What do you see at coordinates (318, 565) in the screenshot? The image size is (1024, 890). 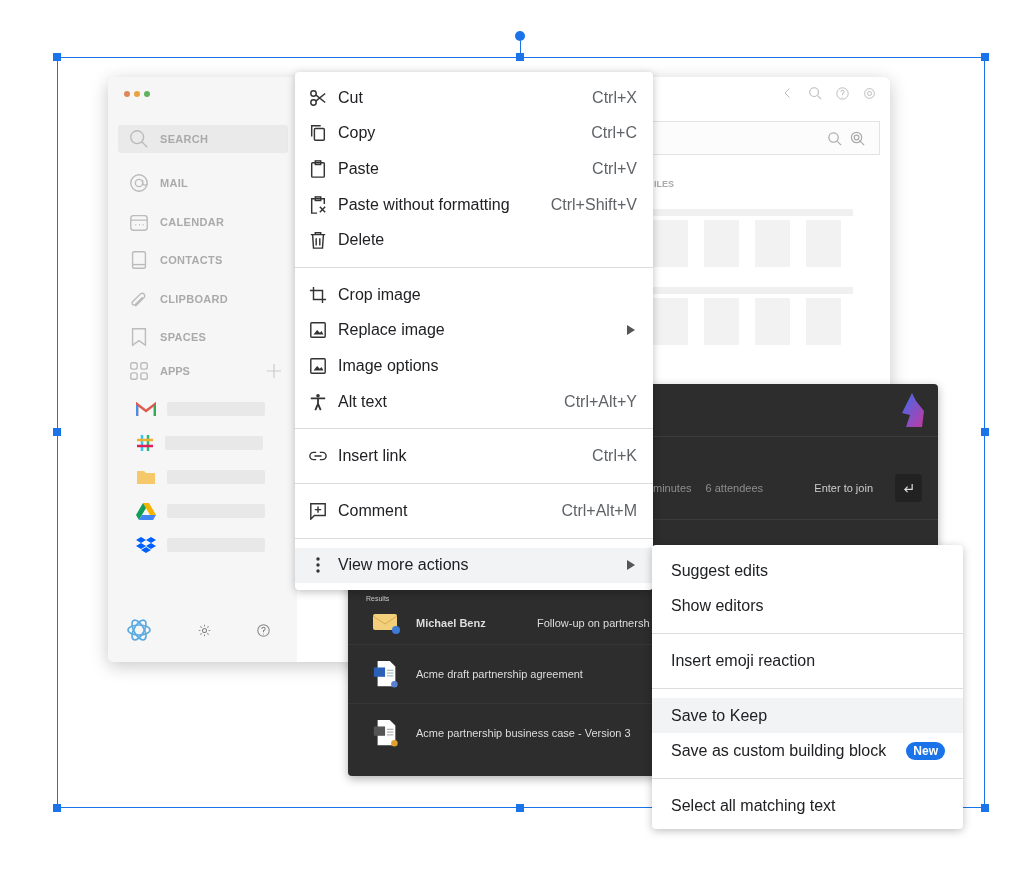 I see `more-icon` at bounding box center [318, 565].